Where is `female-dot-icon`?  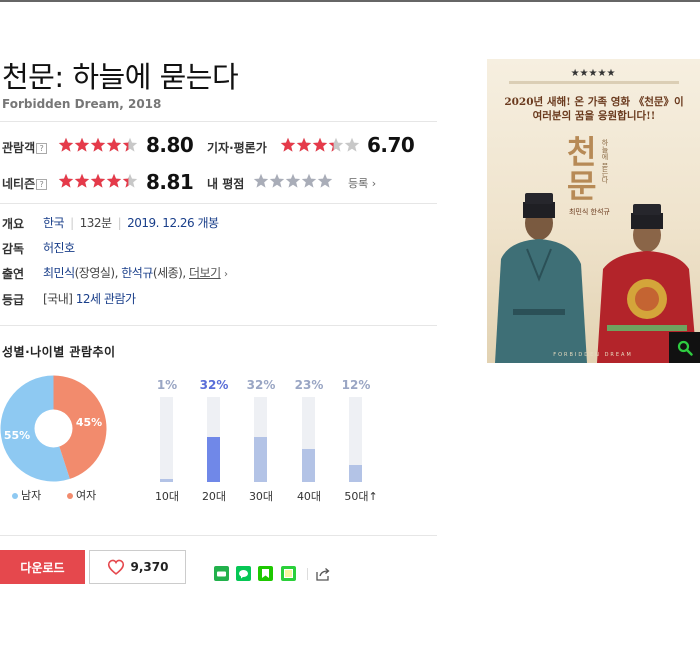
female-dot-icon is located at coordinates (70, 496).